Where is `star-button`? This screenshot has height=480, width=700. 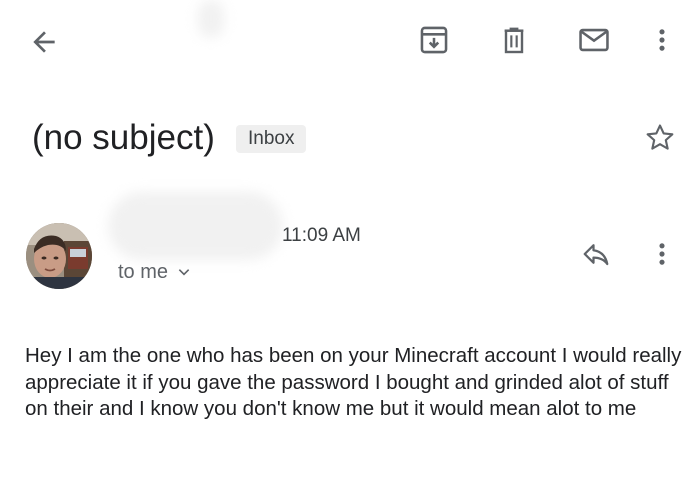 star-button is located at coordinates (660, 138).